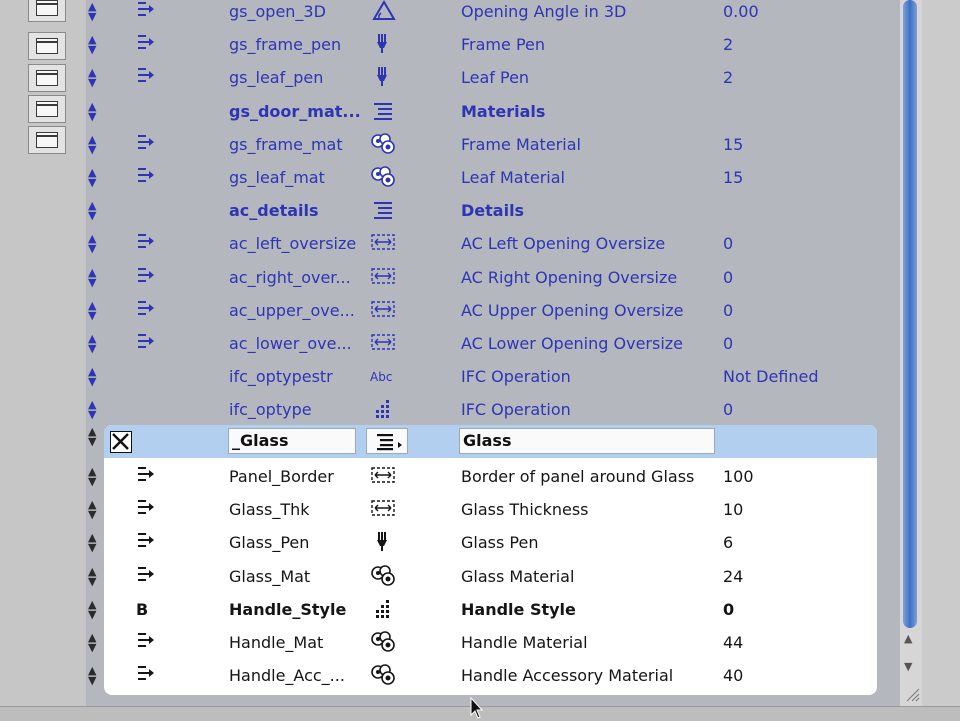 The height and width of the screenshot is (721, 960). I want to click on parameter-value: 6, so click(728, 547).